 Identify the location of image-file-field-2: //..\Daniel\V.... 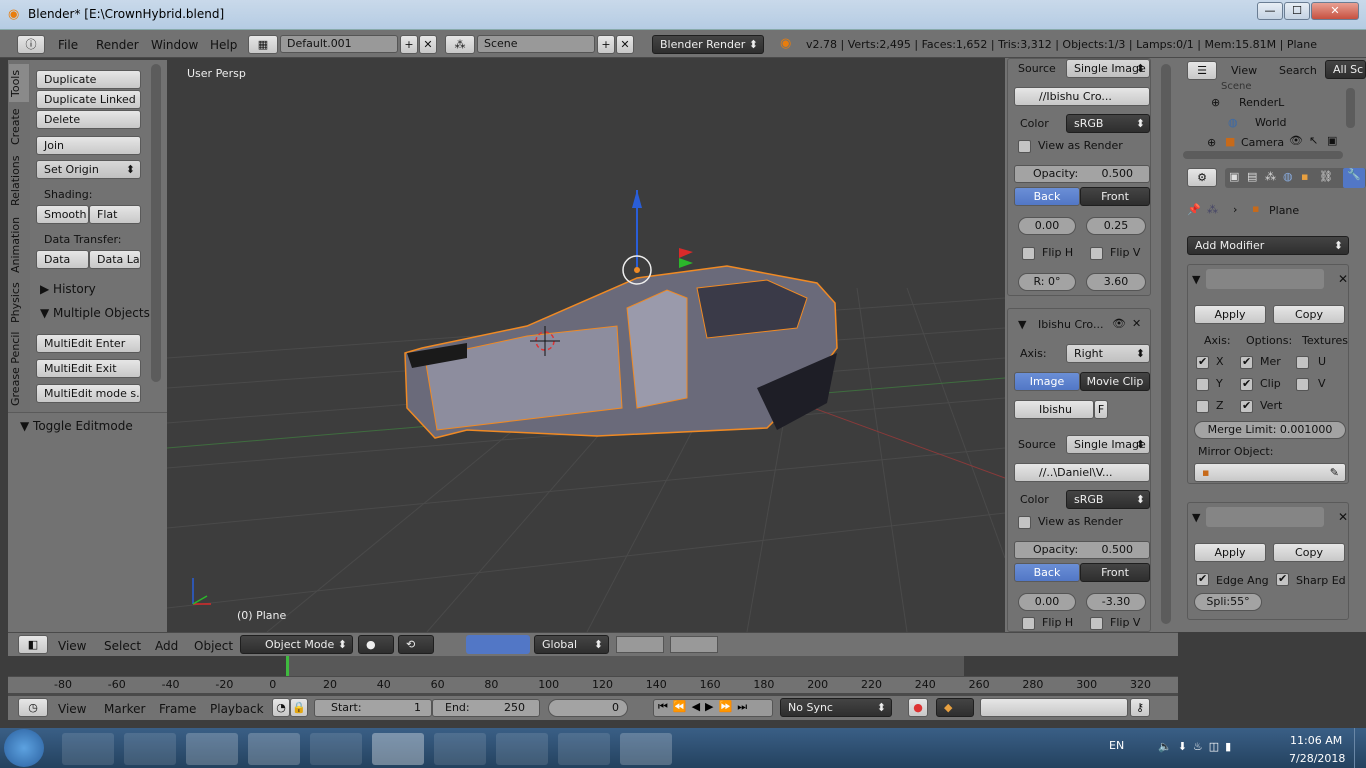
(1082, 472).